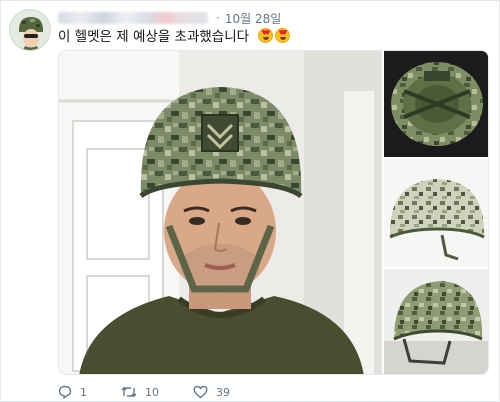  Describe the element at coordinates (152, 392) in the screenshot. I see `retweet-count: 10` at that location.